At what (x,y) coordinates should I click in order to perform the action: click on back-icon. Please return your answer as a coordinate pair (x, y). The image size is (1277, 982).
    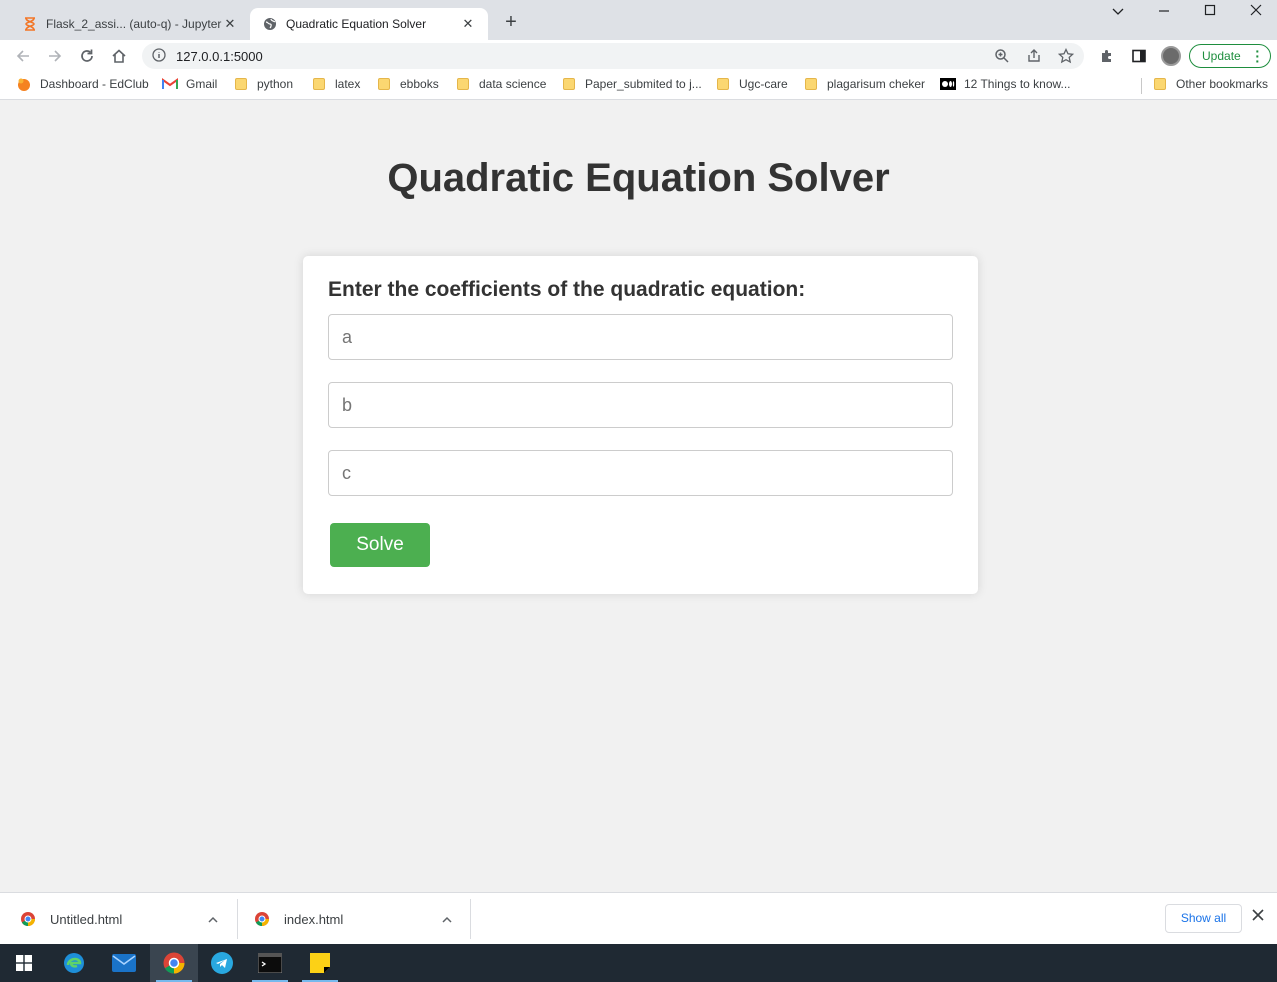
    Looking at the image, I should click on (23, 56).